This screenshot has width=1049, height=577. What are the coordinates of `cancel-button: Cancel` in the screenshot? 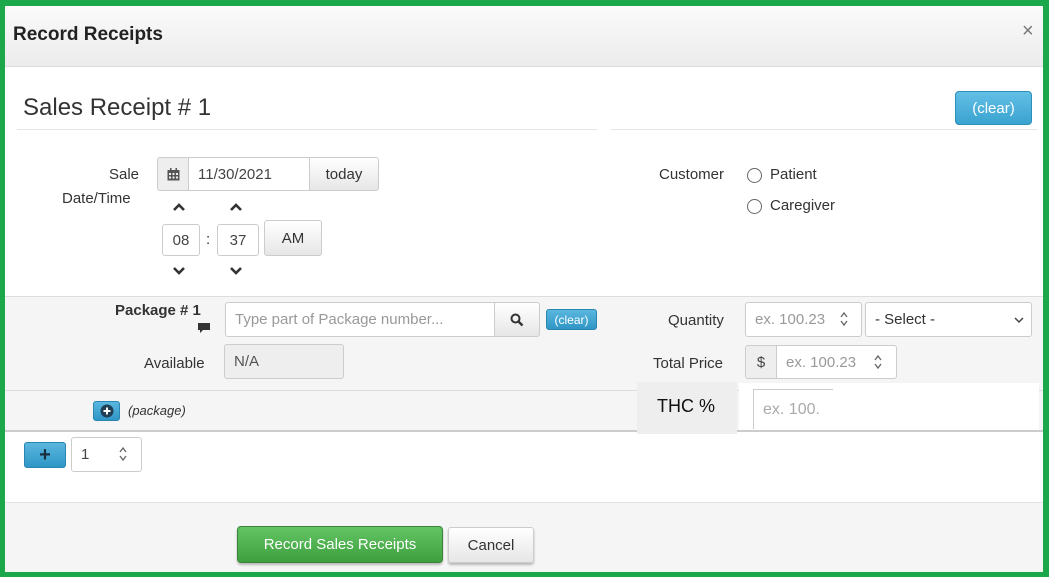 It's located at (491, 545).